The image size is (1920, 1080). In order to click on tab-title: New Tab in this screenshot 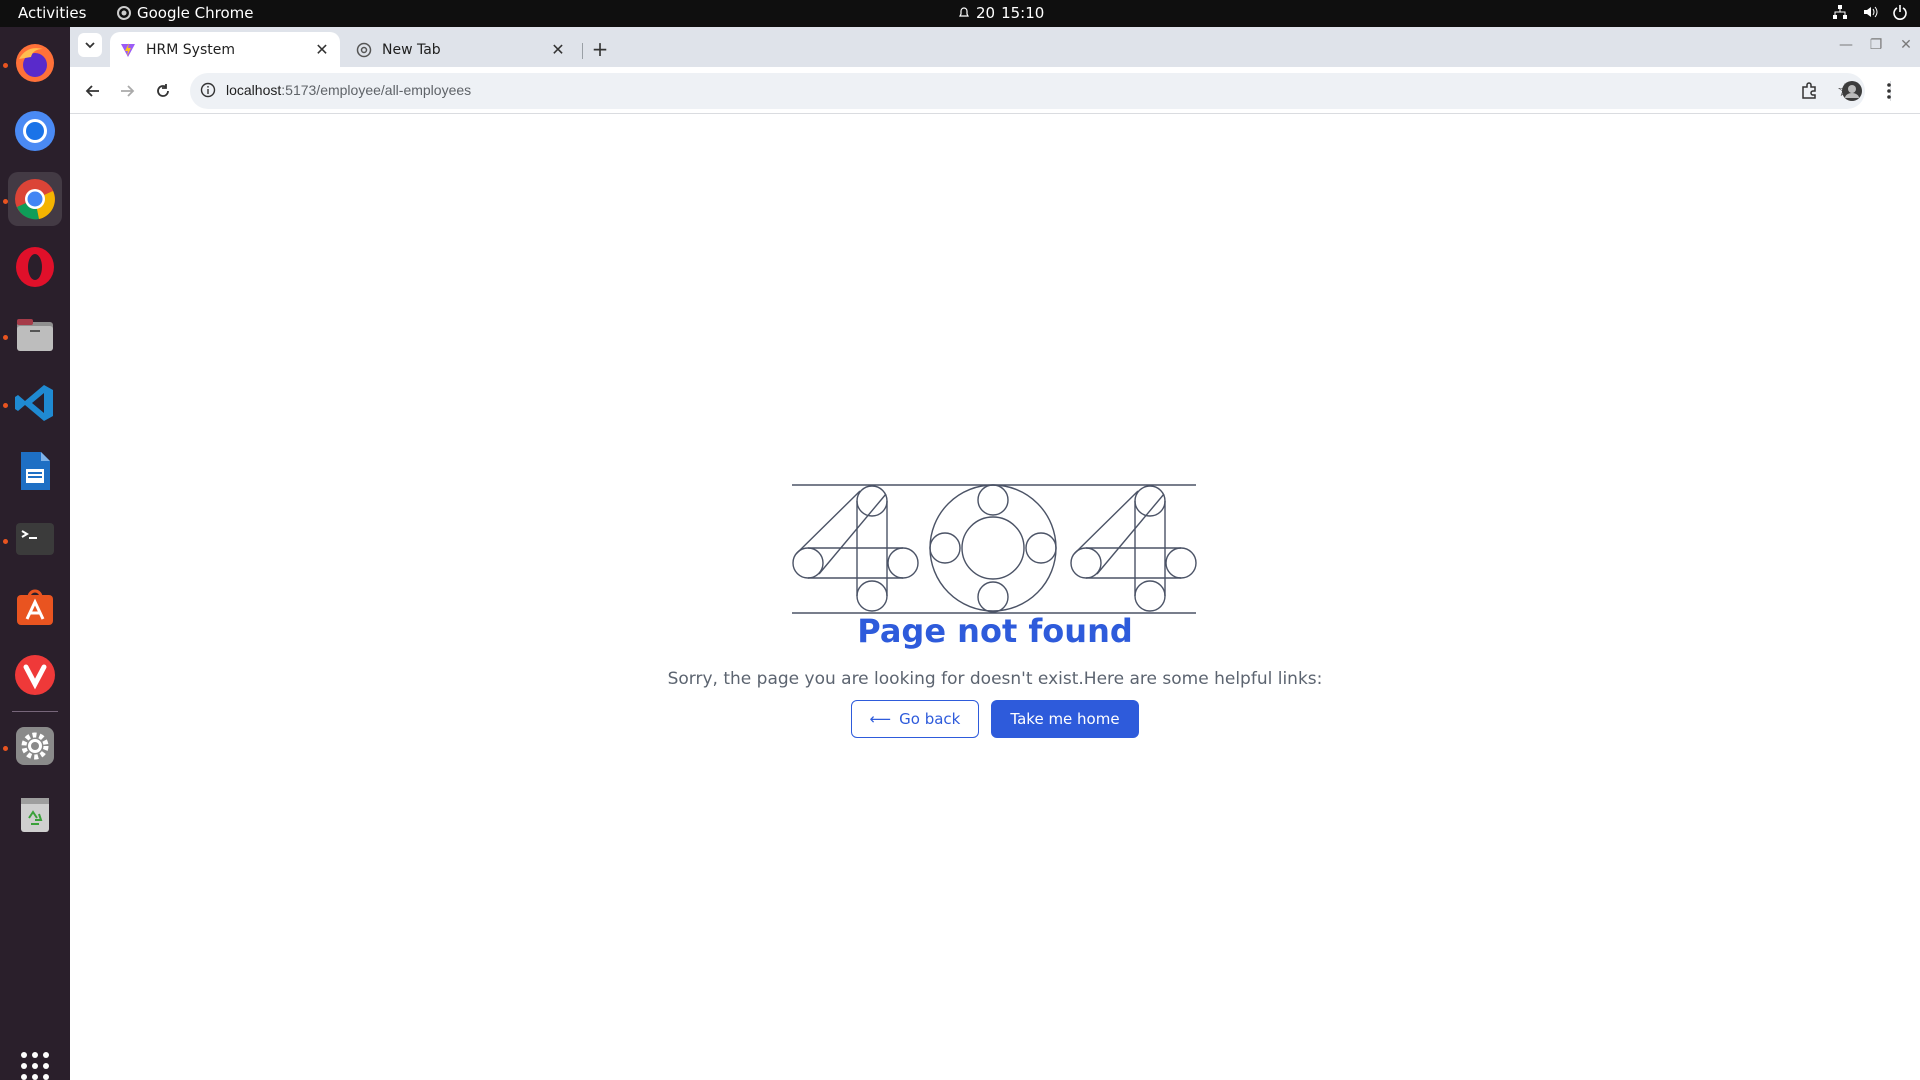, I will do `click(411, 49)`.